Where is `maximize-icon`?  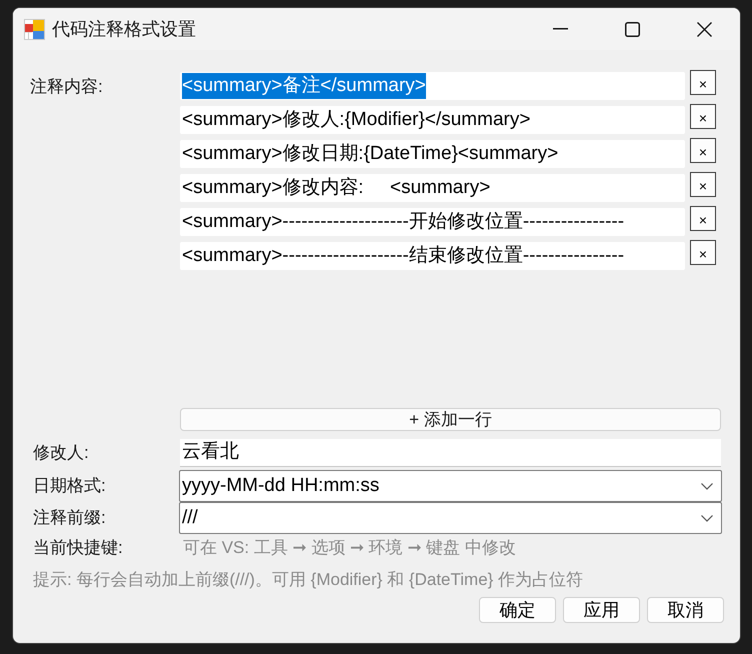 maximize-icon is located at coordinates (632, 29).